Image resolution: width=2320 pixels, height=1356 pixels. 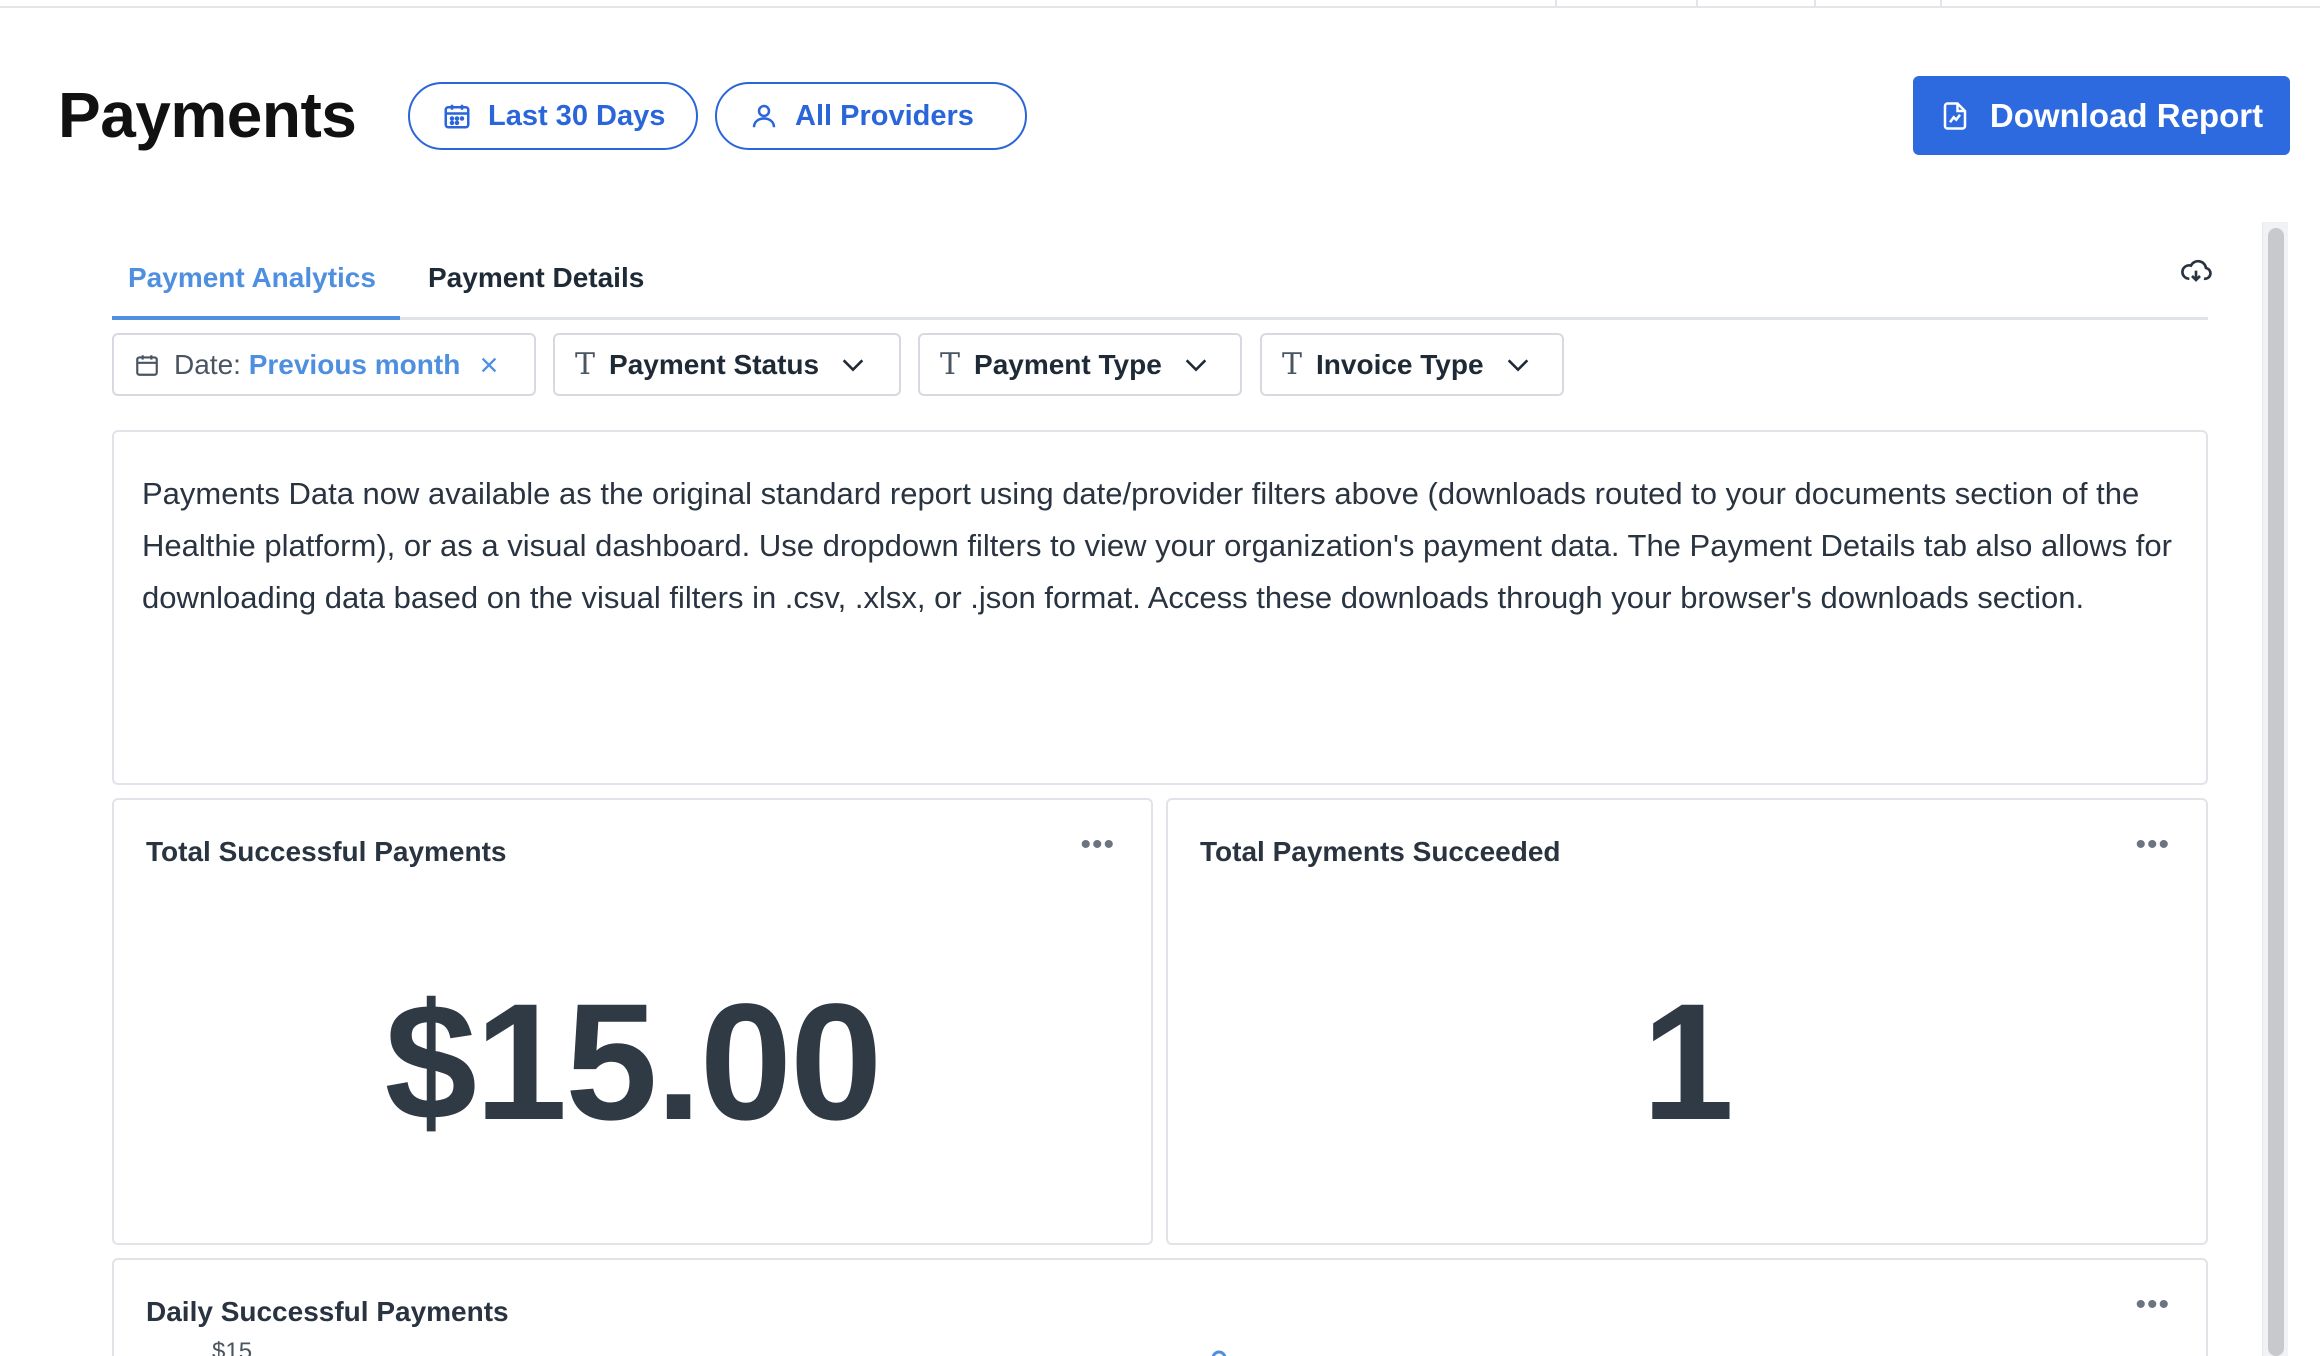 What do you see at coordinates (714, 364) in the screenshot?
I see `payment-status-label: Payment Status` at bounding box center [714, 364].